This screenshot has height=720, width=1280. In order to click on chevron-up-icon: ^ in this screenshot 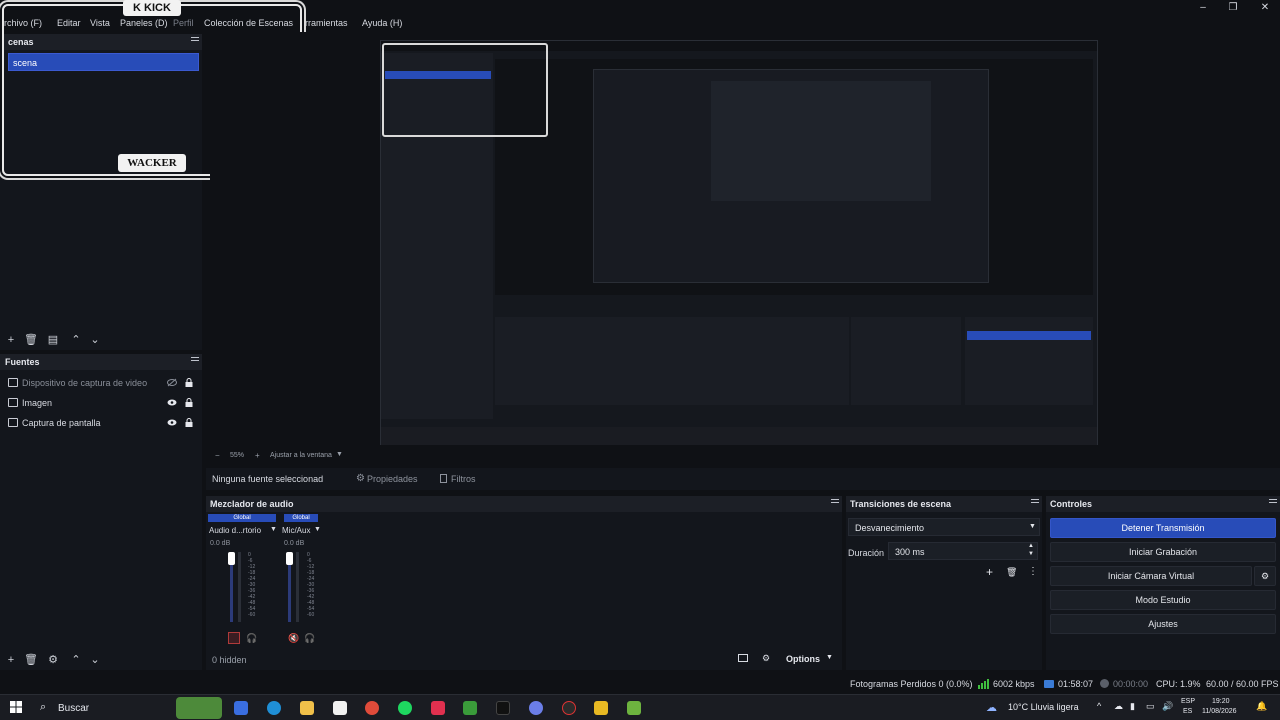, I will do `click(1099, 706)`.